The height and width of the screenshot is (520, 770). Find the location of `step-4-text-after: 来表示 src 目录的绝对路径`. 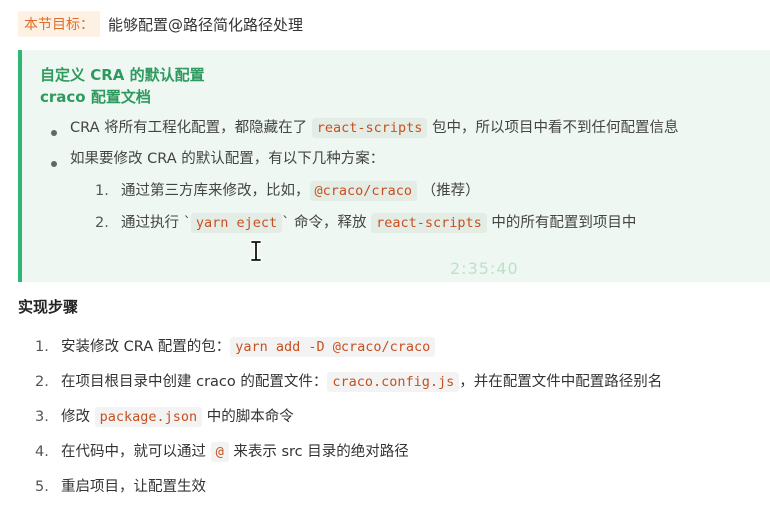

step-4-text-after: 来表示 src 目录的绝对路径 is located at coordinates (318, 452).